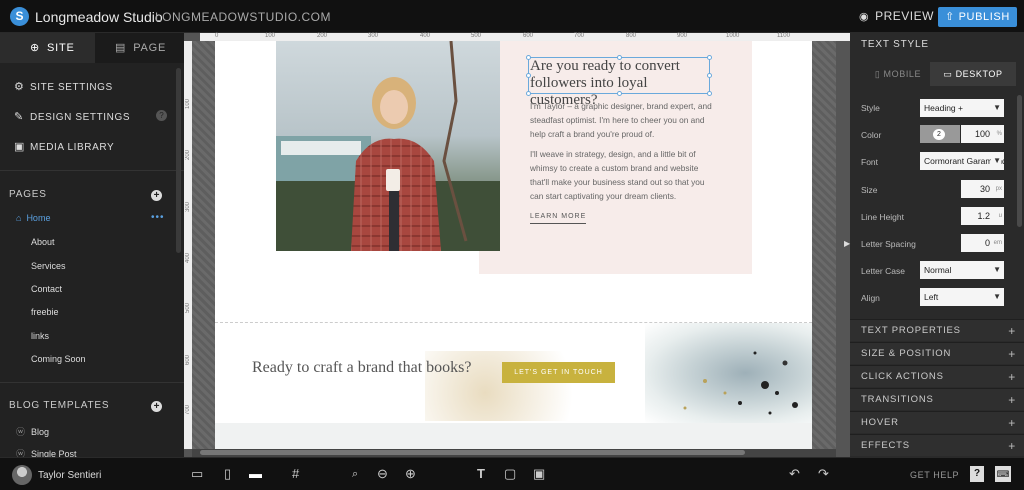 The image size is (1024, 490). I want to click on style-select: Heading + ▼, so click(962, 108).